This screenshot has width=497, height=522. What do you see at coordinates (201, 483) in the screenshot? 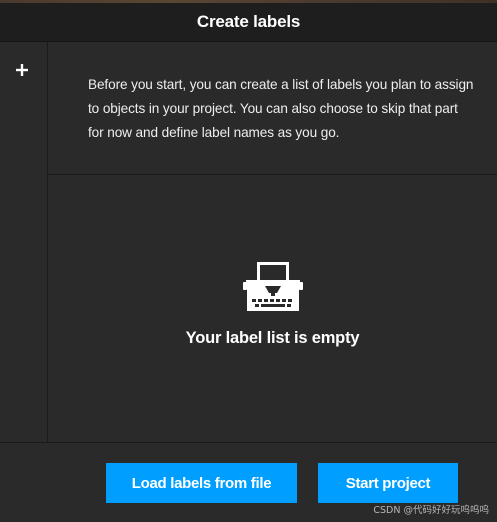
I see `load-labels-button: Load labels from file` at bounding box center [201, 483].